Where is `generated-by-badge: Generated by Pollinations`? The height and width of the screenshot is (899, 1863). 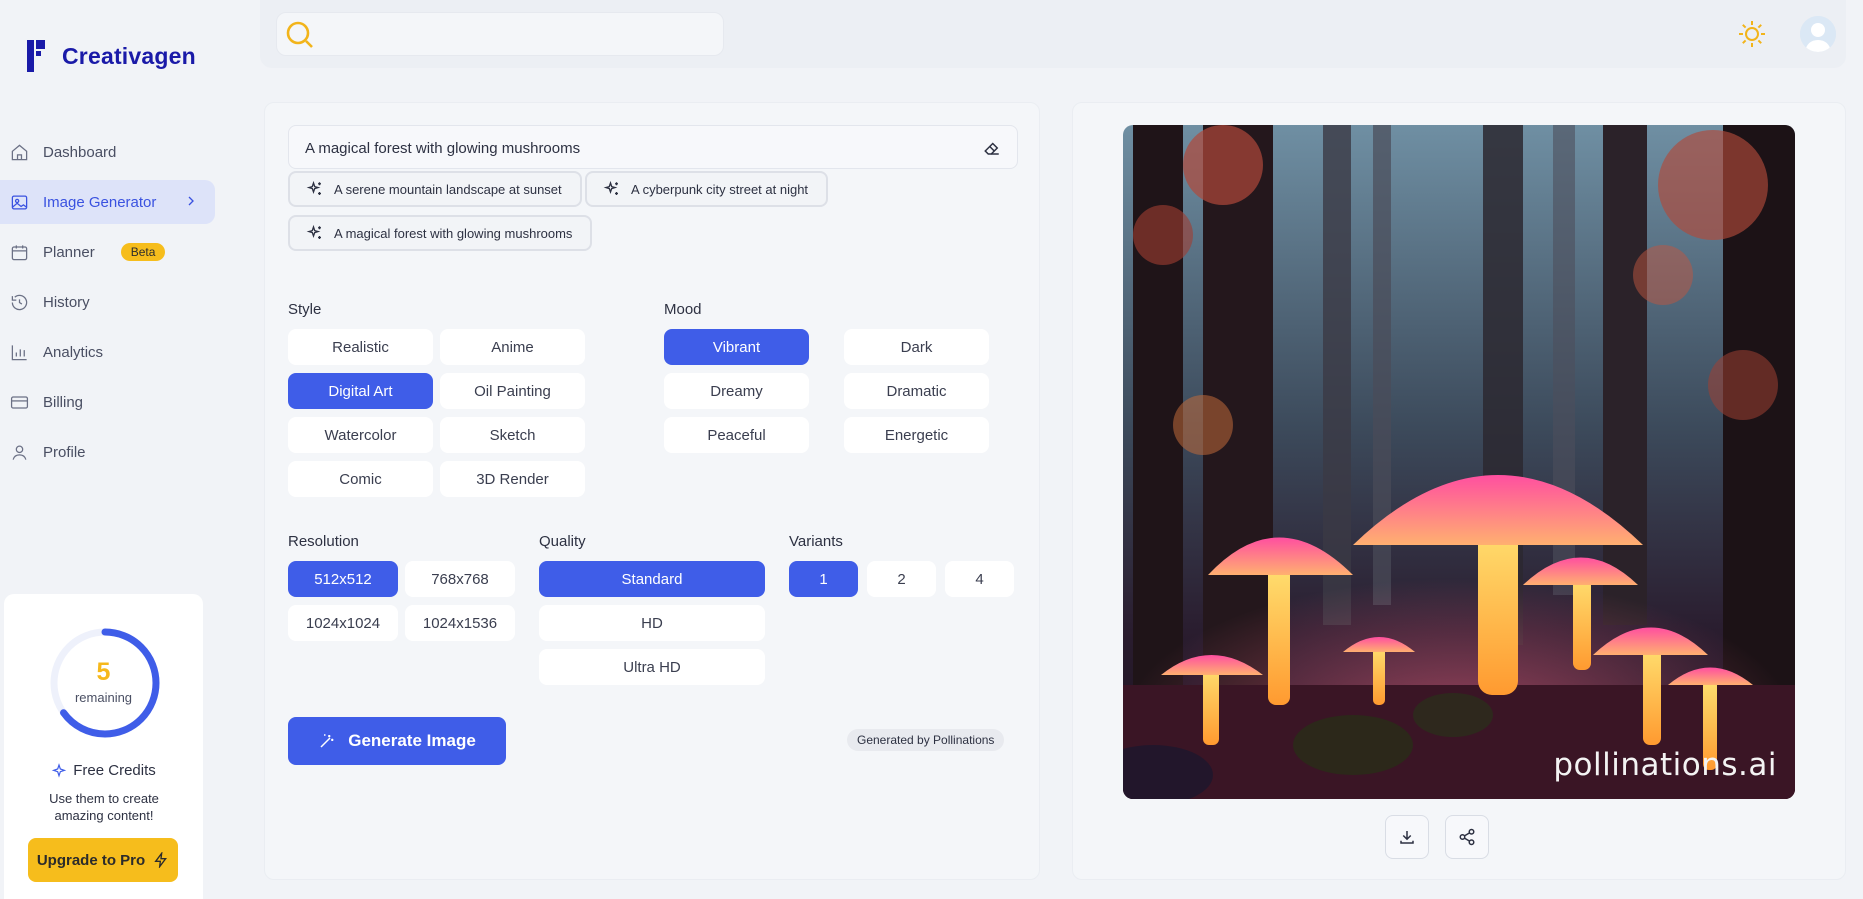
generated-by-badge: Generated by Pollinations is located at coordinates (926, 740).